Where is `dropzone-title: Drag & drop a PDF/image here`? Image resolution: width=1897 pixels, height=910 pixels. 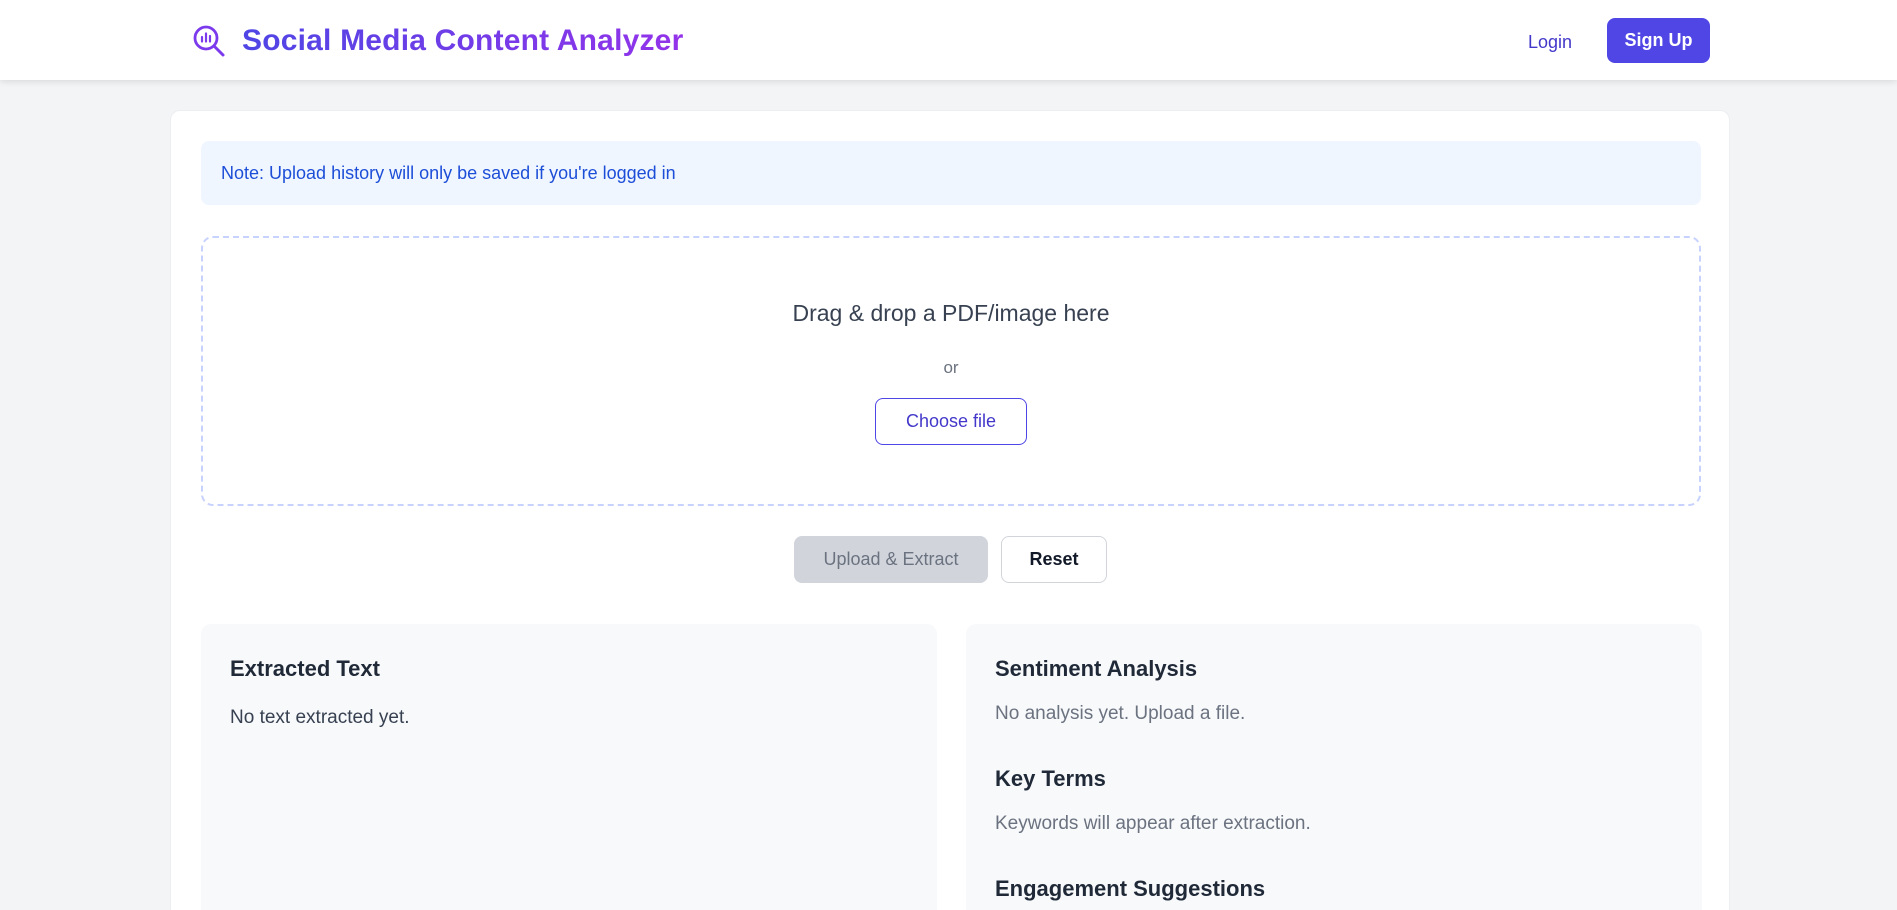
dropzone-title: Drag & drop a PDF/image here is located at coordinates (951, 313).